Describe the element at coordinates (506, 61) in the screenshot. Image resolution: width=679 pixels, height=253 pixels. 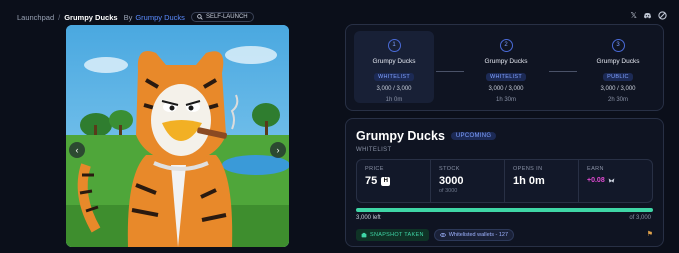
I see `phase-2-name: Grumpy Ducks` at that location.